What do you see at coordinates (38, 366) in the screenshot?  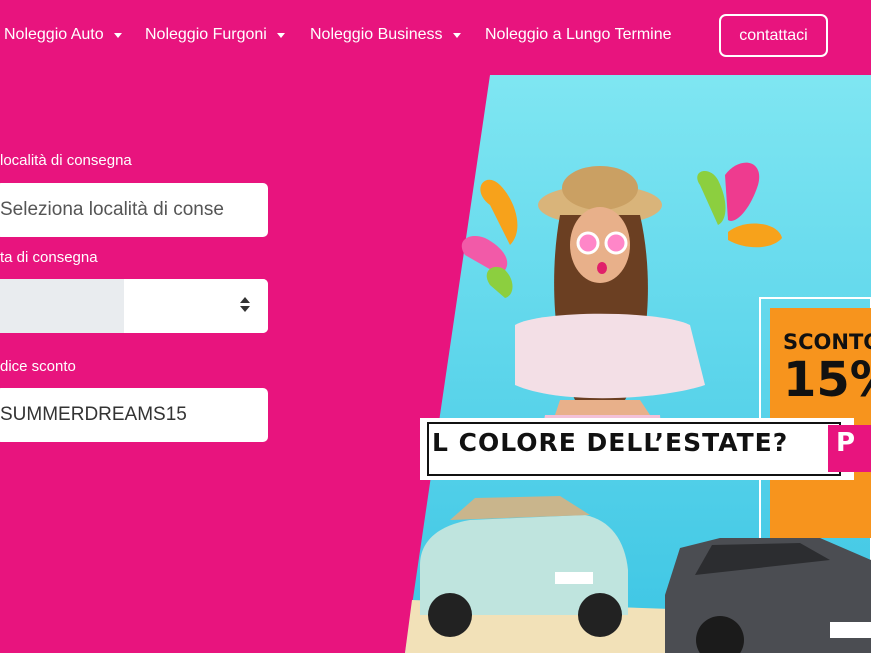 I see `discount-code-label: dice sconto` at bounding box center [38, 366].